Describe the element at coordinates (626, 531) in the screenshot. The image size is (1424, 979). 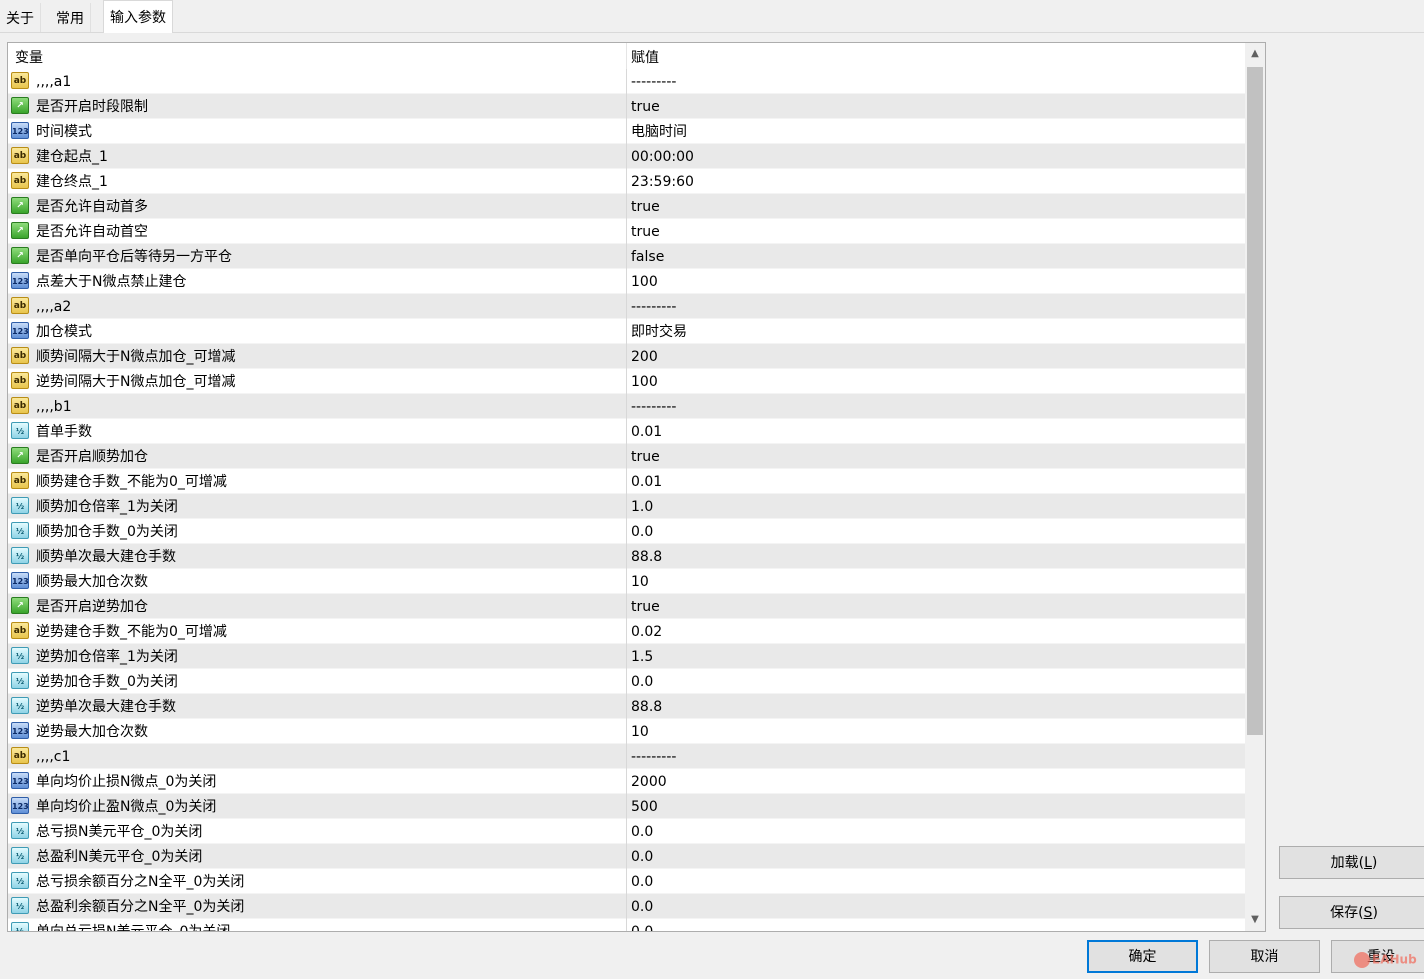
I see `table-row: ½ 顺势加仓手数_0为关闭 0.0` at that location.